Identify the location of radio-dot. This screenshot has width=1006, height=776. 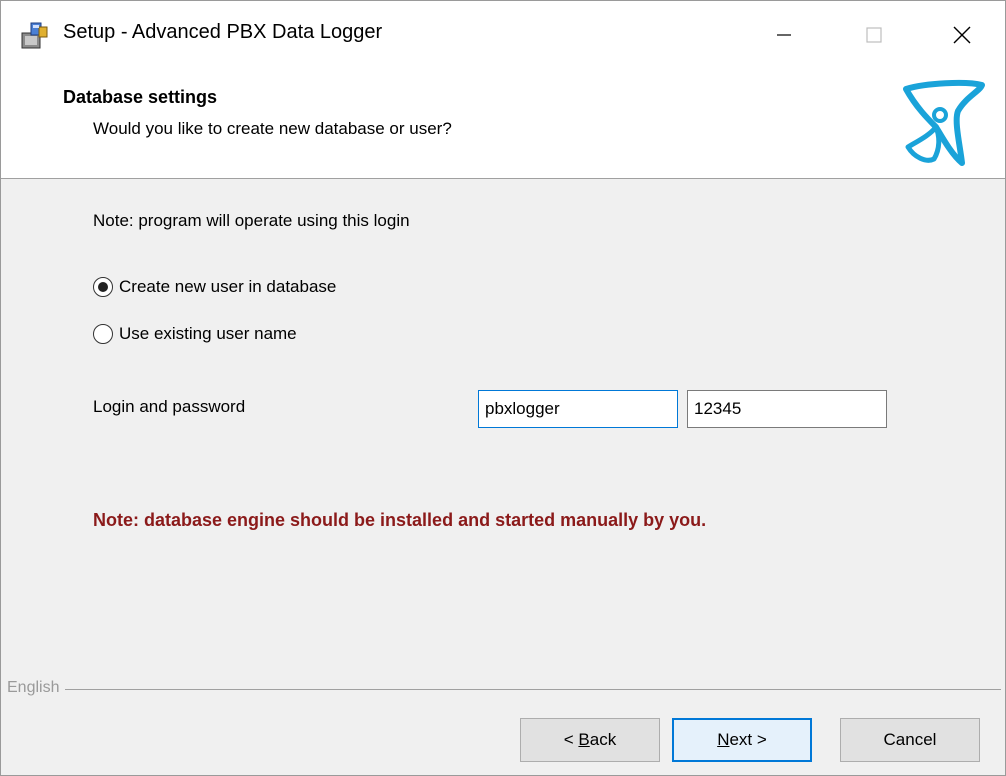
(103, 287).